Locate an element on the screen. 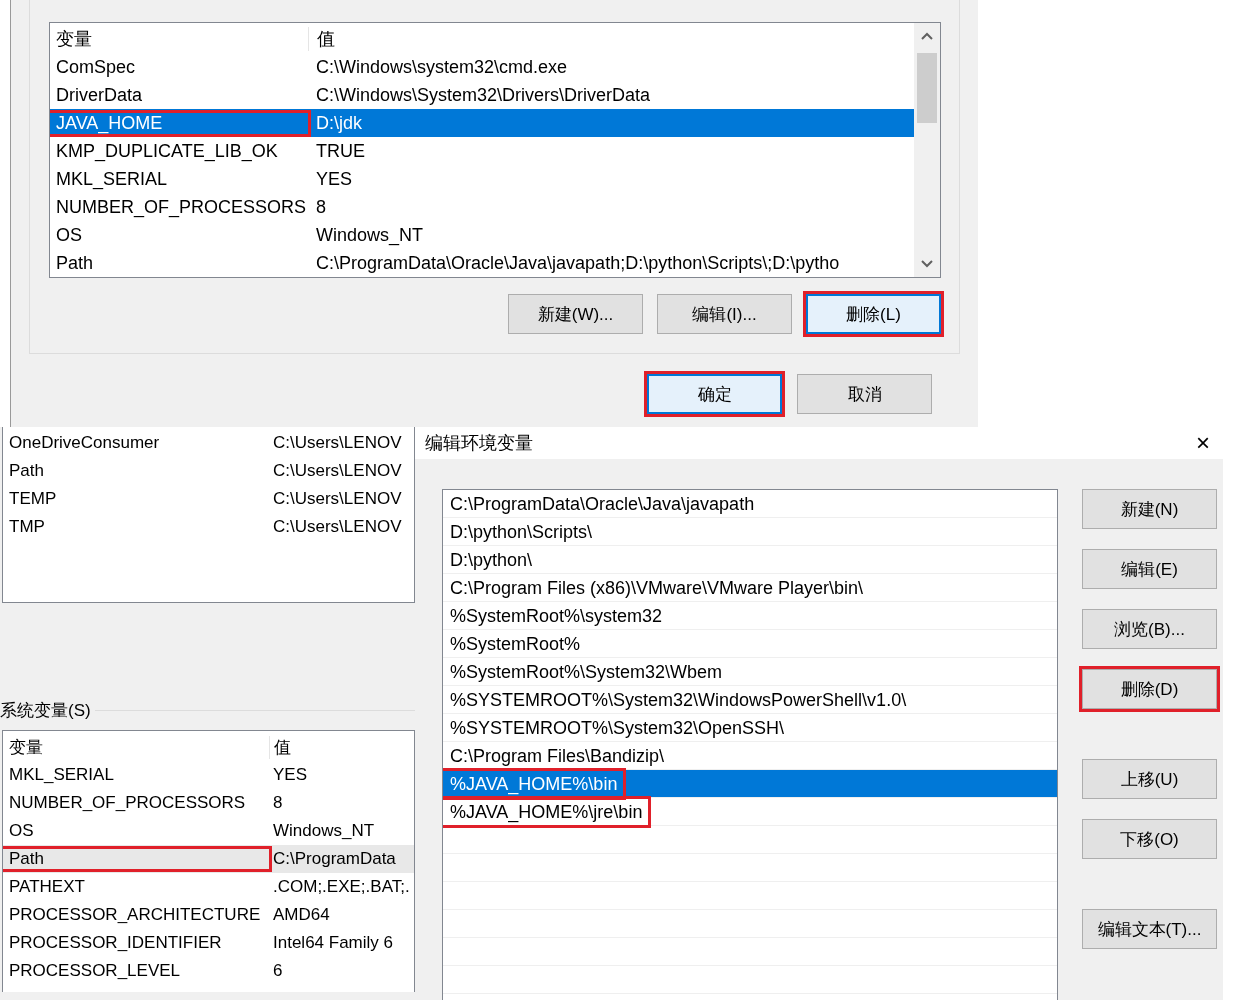 This screenshot has height=1000, width=1243. dialog-button: 确定 is located at coordinates (714, 394).